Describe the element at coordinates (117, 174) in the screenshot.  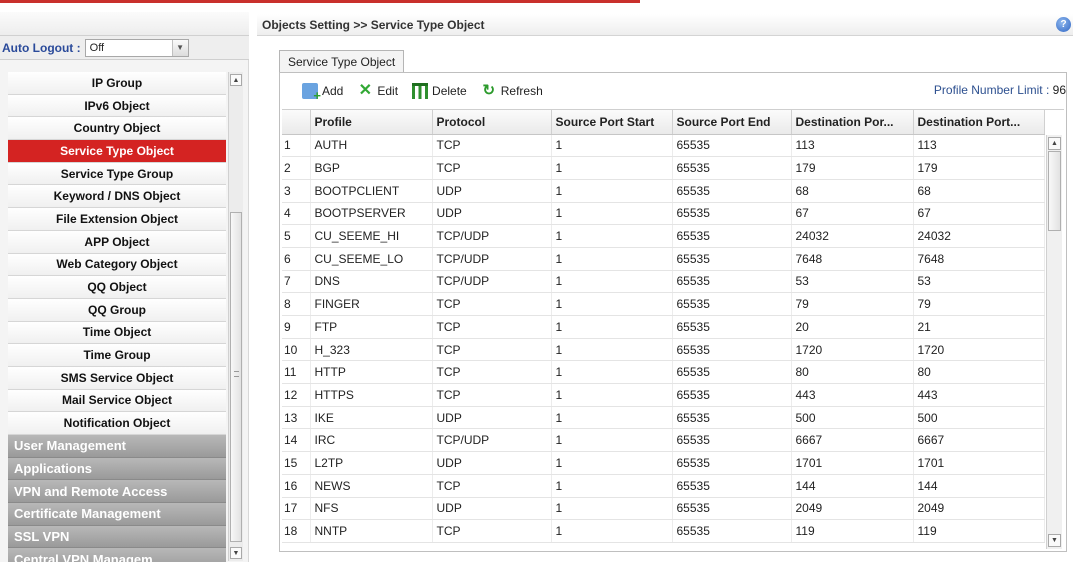
I see `sidebar-item-service-type-group: Service Type Group` at that location.